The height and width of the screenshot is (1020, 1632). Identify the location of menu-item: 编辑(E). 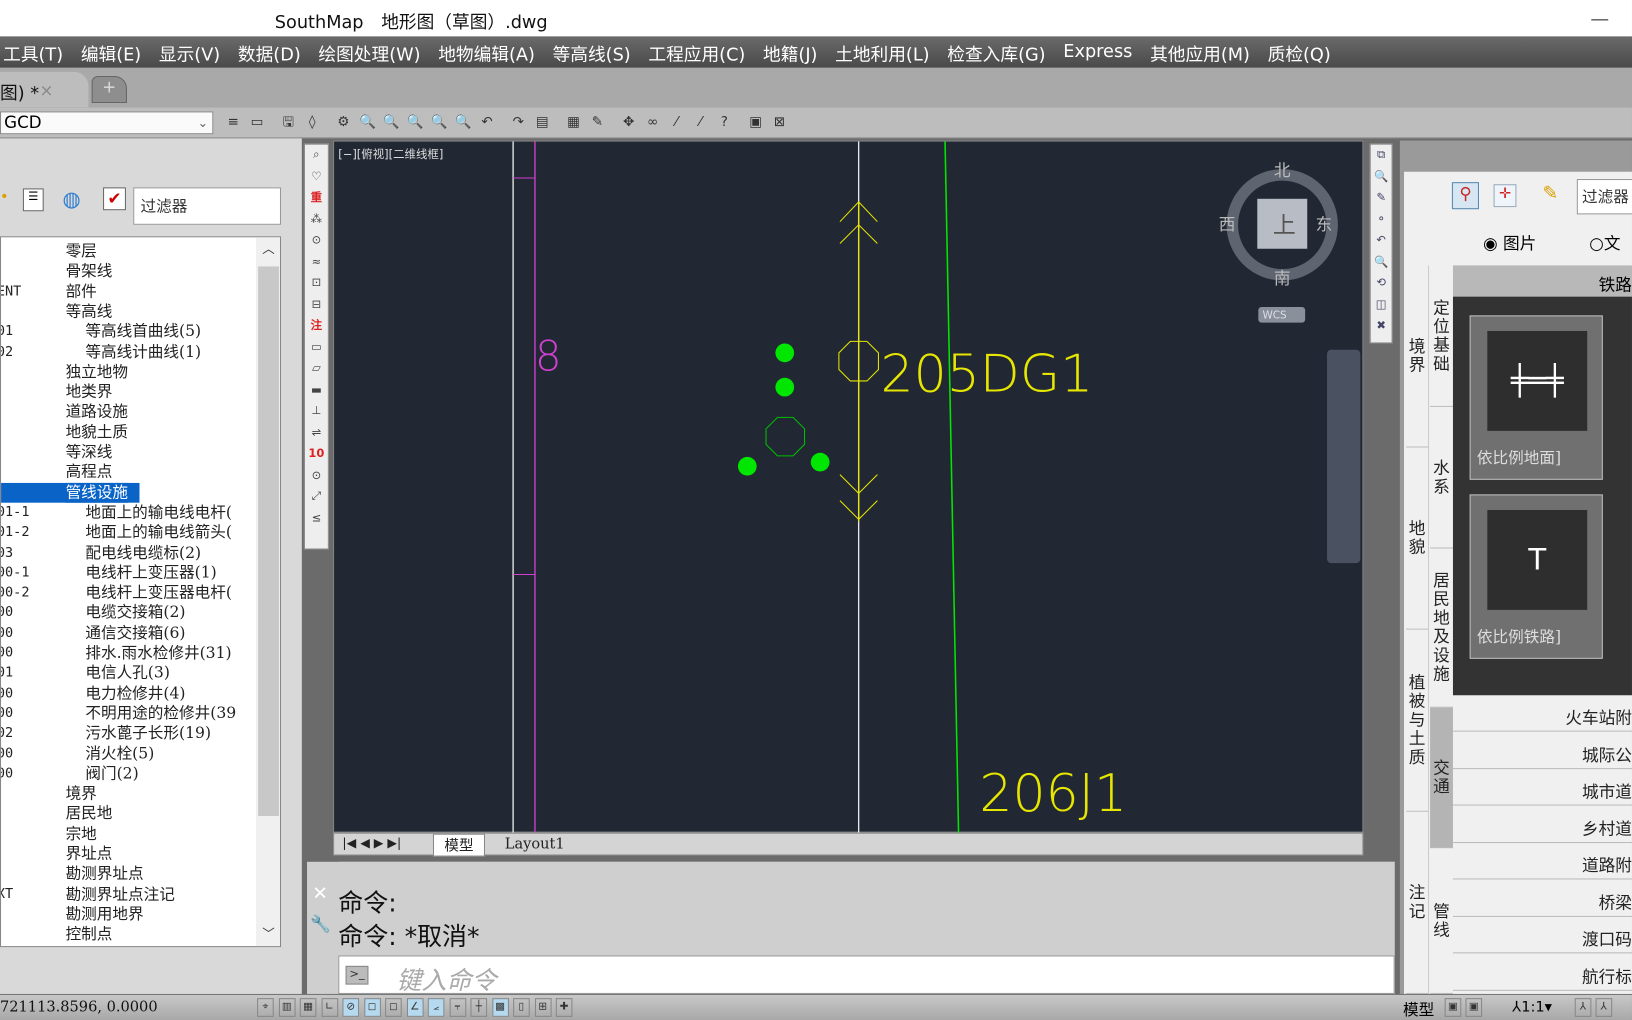
(117, 52).